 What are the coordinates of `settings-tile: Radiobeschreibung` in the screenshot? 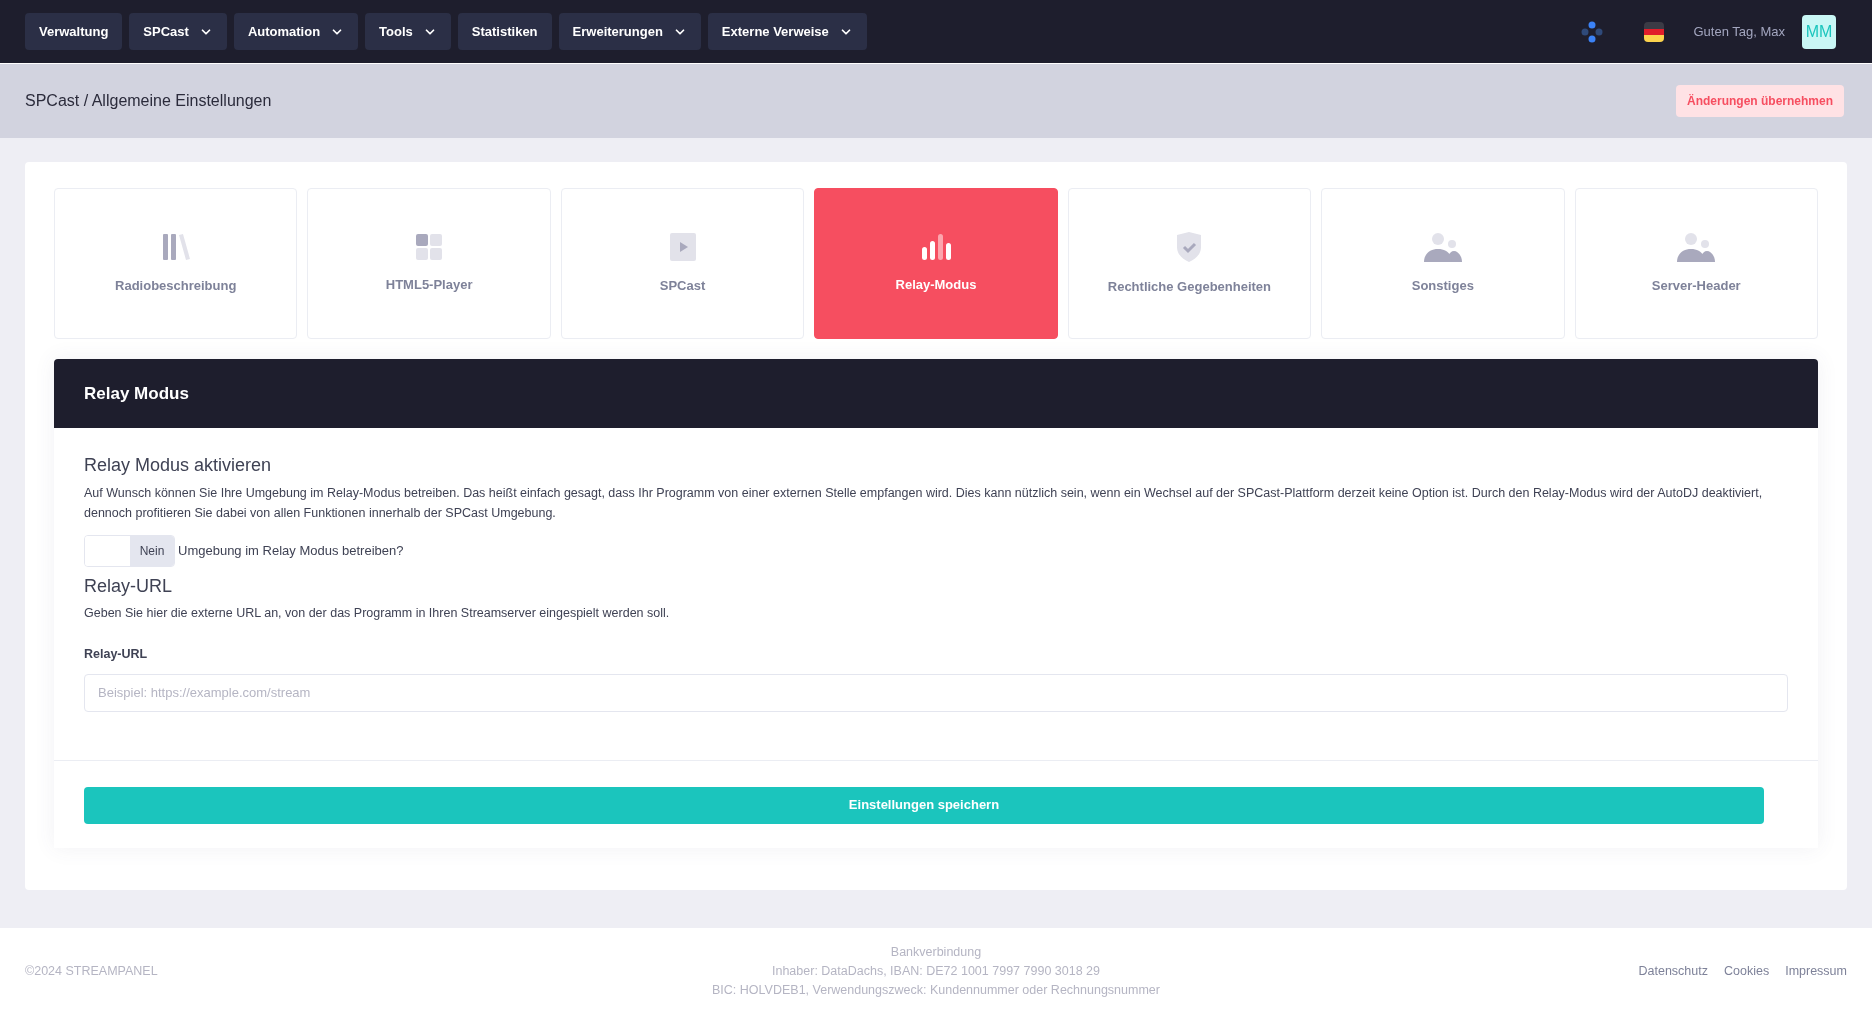 It's located at (176, 263).